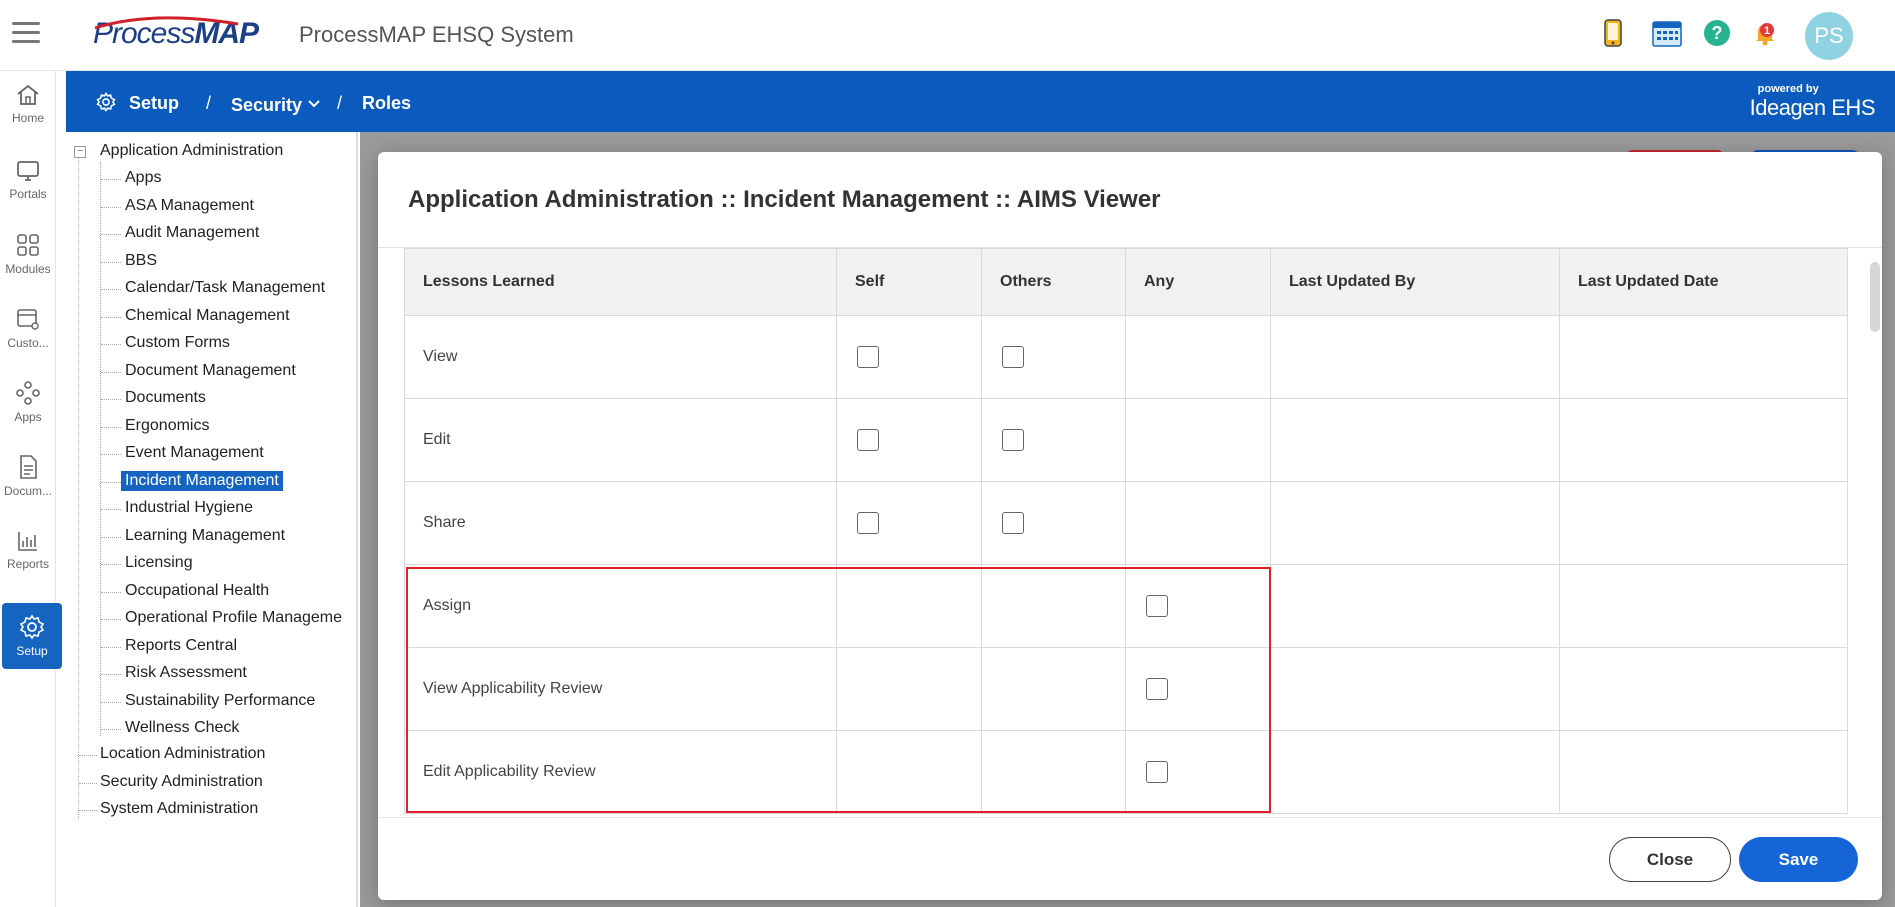 The image size is (1895, 907). Describe the element at coordinates (1053, 282) in the screenshot. I see `column-header: Others` at that location.